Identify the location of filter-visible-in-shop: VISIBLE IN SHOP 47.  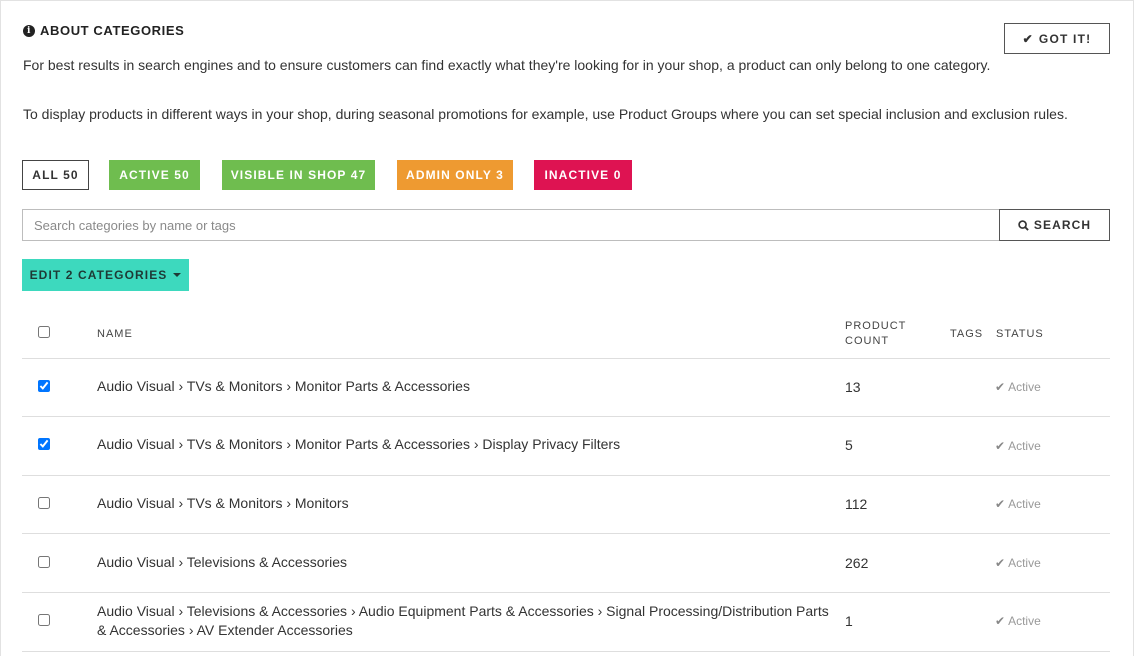
(298, 175).